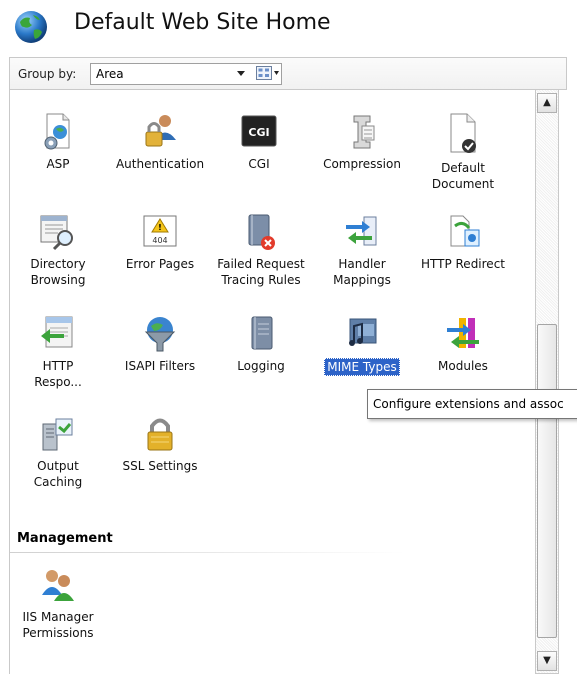 This screenshot has height=674, width=577. Describe the element at coordinates (58, 585) in the screenshot. I see `users-icon` at that location.